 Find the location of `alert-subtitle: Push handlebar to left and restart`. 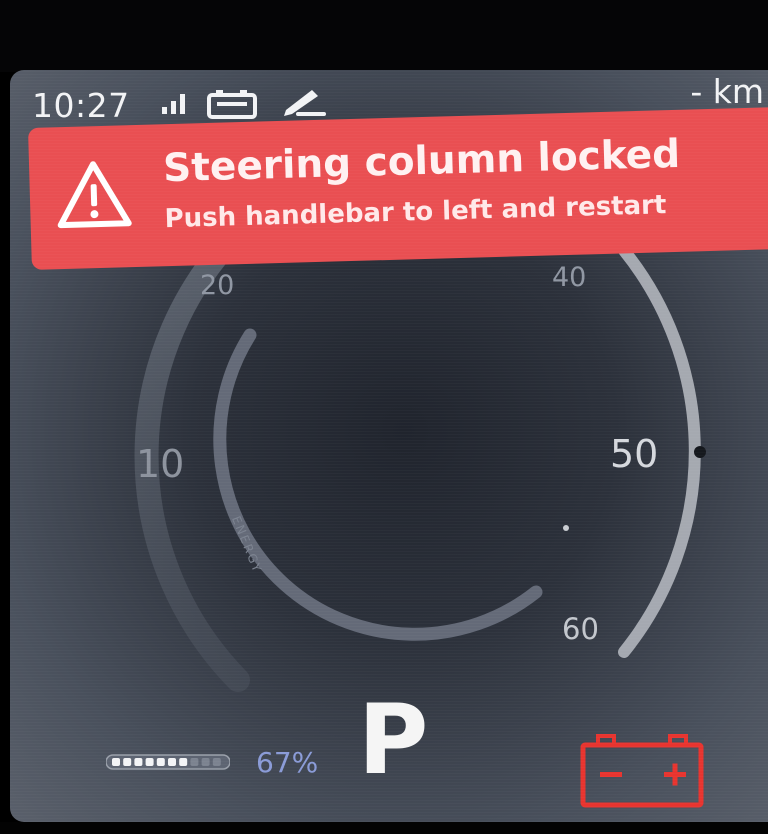

alert-subtitle: Push handlebar to left and restart is located at coordinates (415, 212).